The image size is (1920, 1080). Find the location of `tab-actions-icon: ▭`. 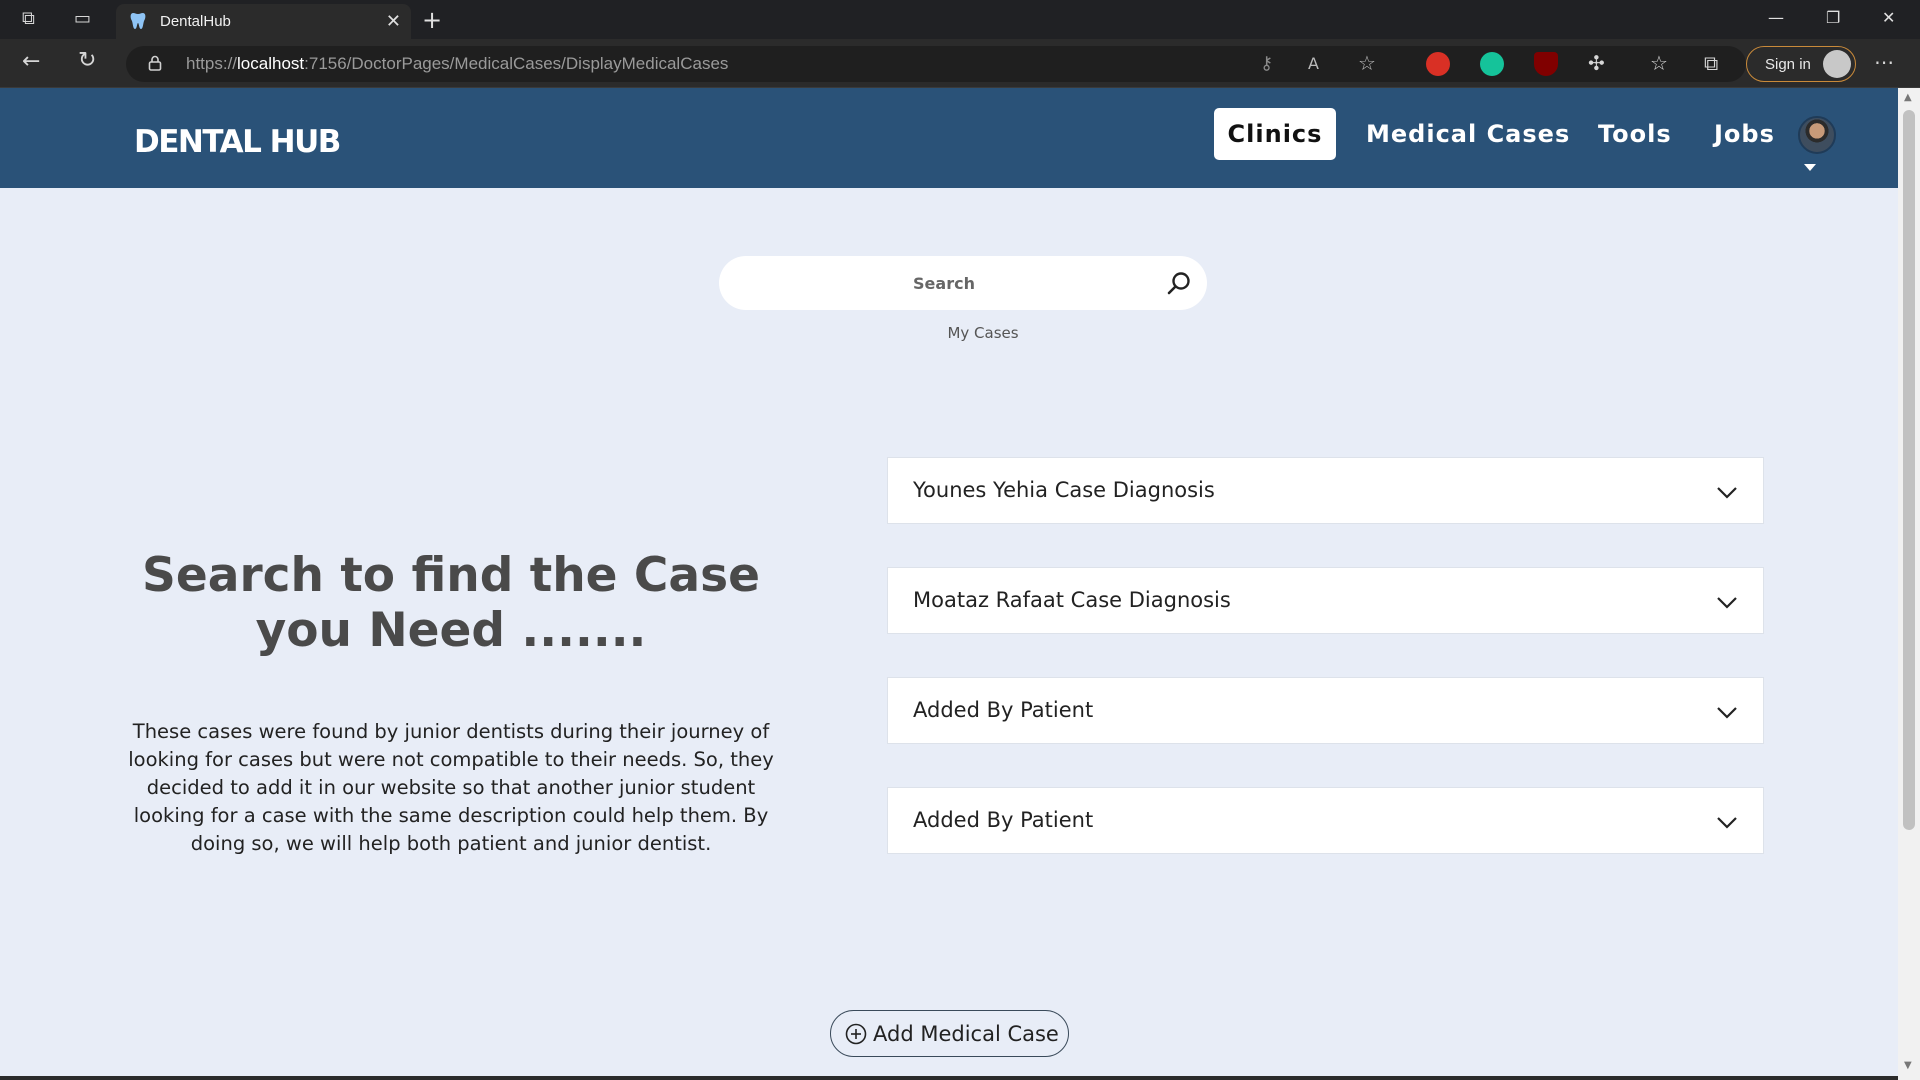

tab-actions-icon: ▭ is located at coordinates (82, 19).